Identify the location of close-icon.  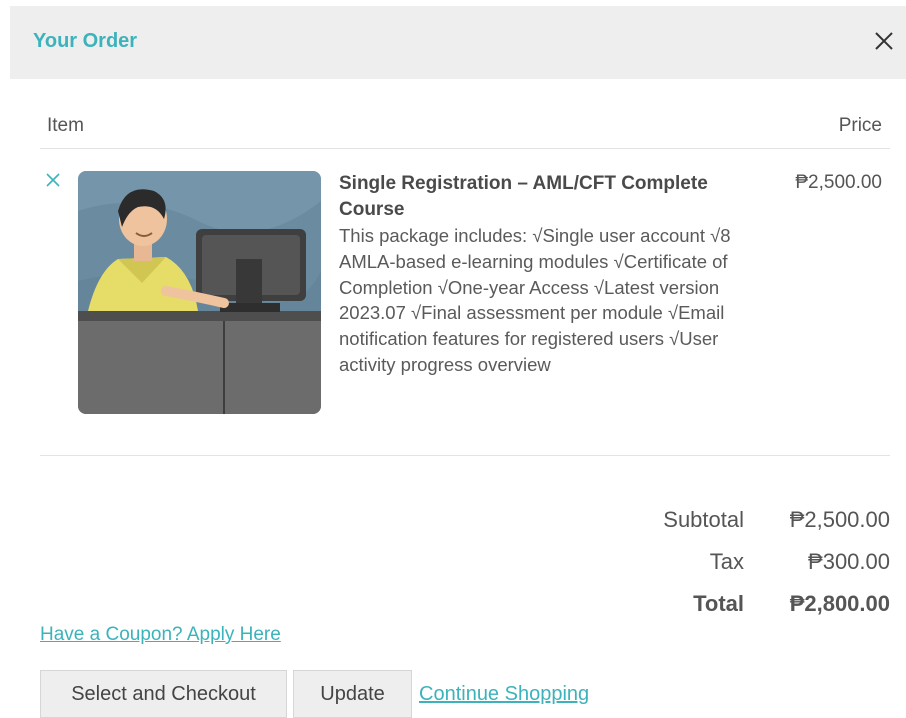
(884, 41).